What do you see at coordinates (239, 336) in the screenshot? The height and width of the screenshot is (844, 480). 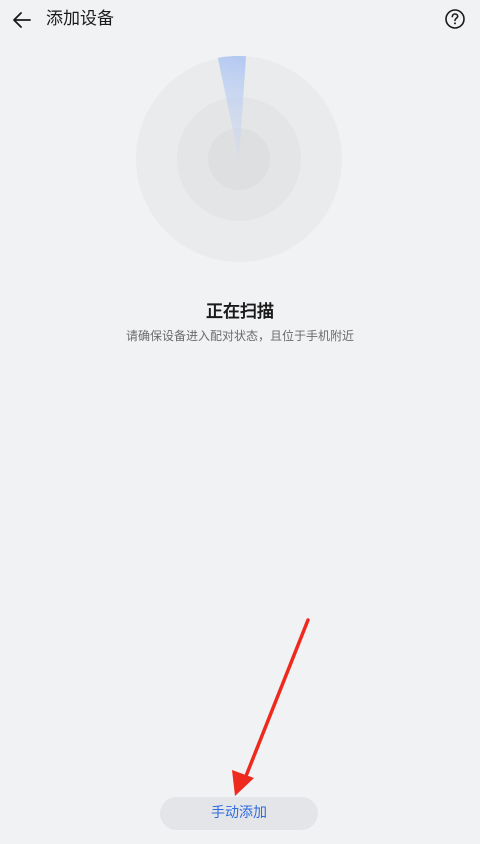 I see `scan-hint: 请确保设备进入配对状态，且位于手机附近` at bounding box center [239, 336].